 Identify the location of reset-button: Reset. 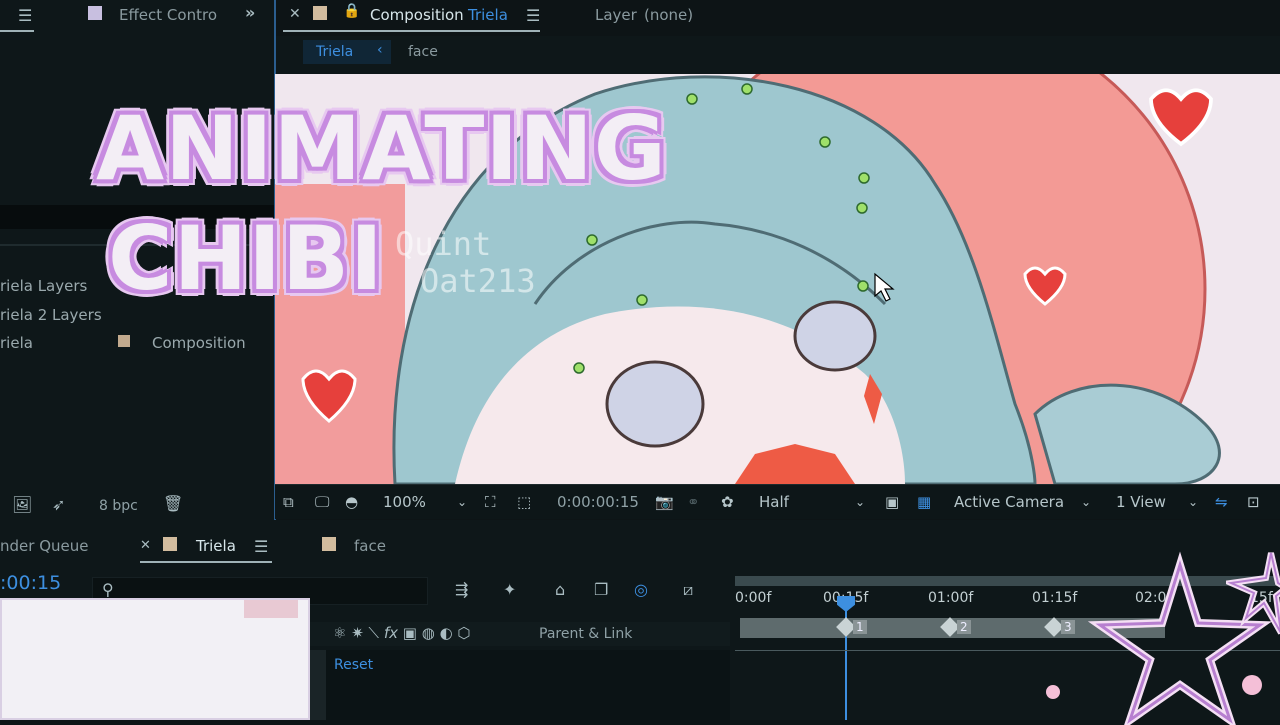
(353, 665).